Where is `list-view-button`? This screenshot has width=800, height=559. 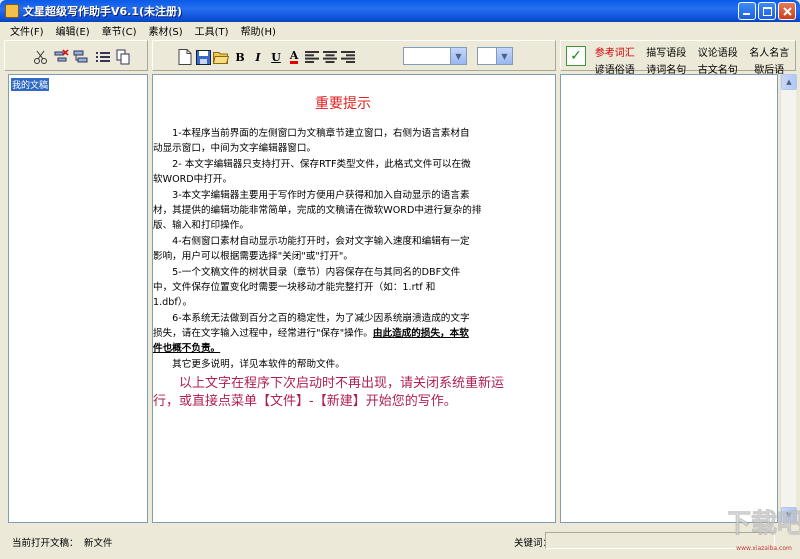 list-view-button is located at coordinates (103, 57).